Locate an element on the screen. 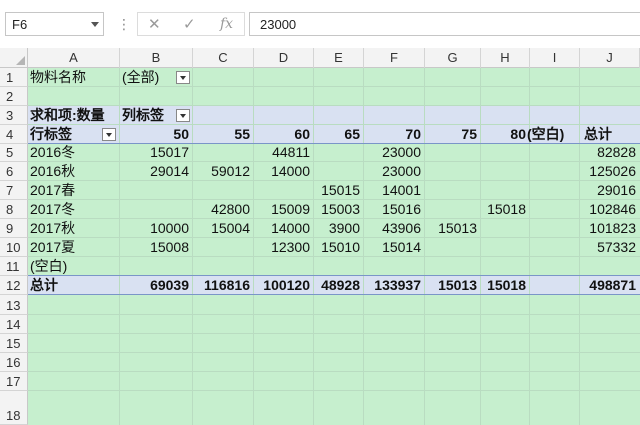  pivot-value-cell: 10000 is located at coordinates (154, 228).